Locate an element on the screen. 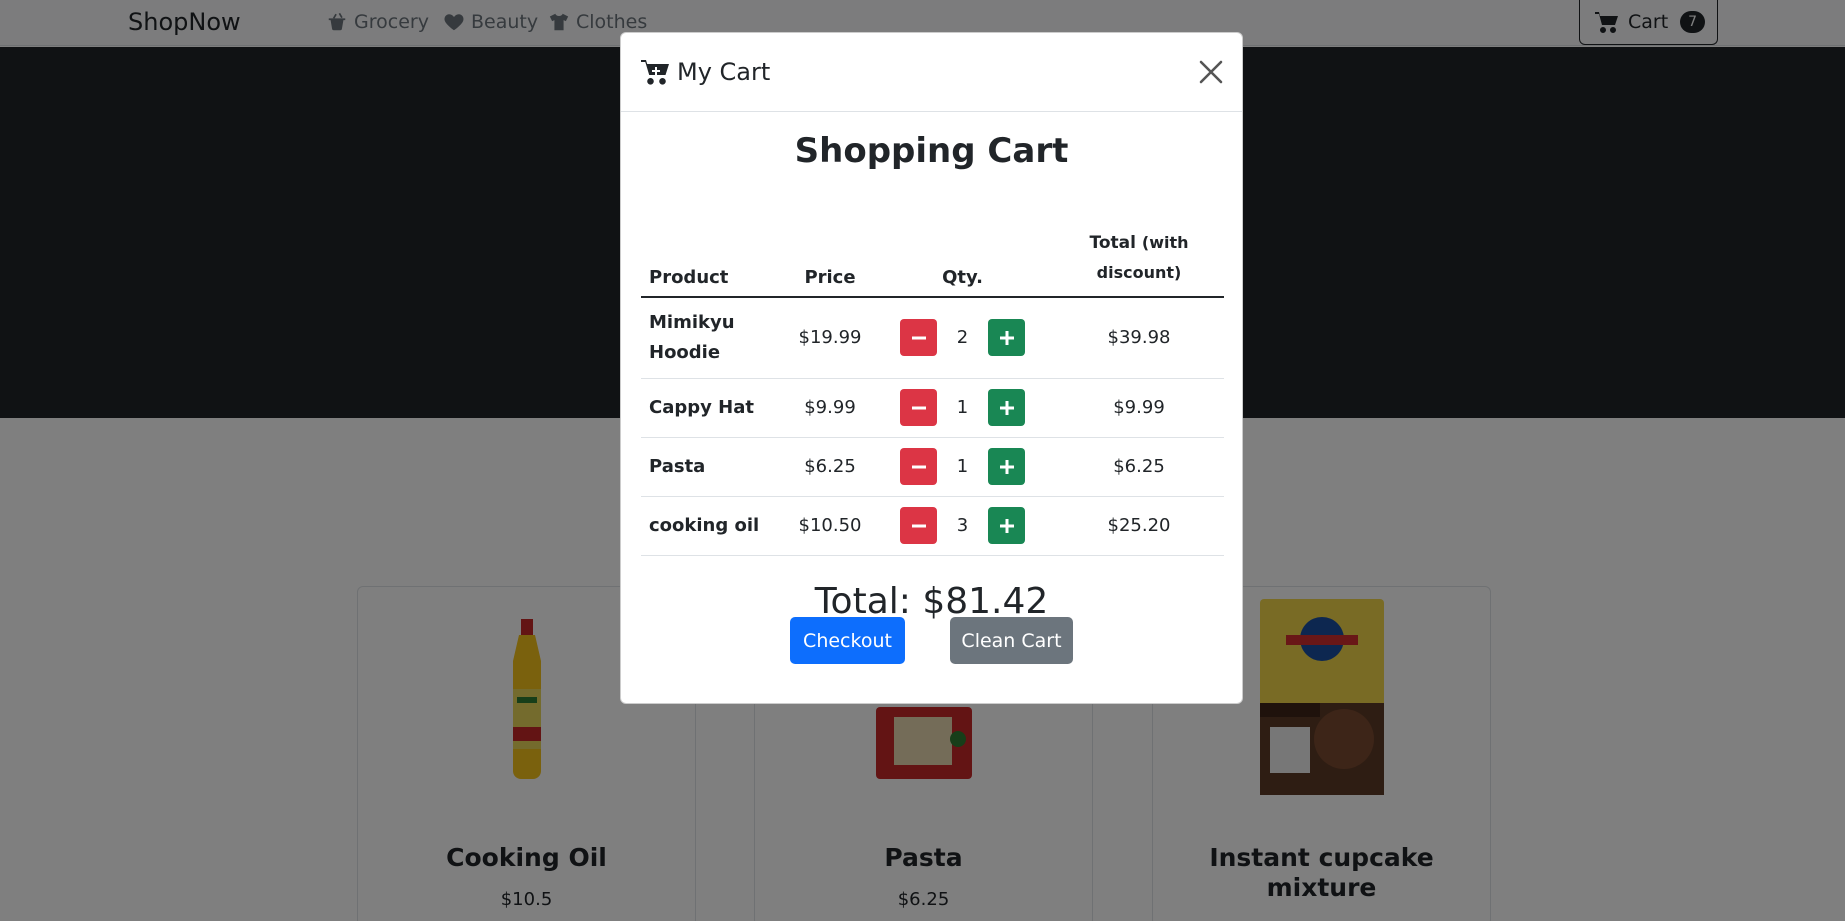 The image size is (1845, 921). item-product: Mimikyu Hoodie is located at coordinates (715, 338).